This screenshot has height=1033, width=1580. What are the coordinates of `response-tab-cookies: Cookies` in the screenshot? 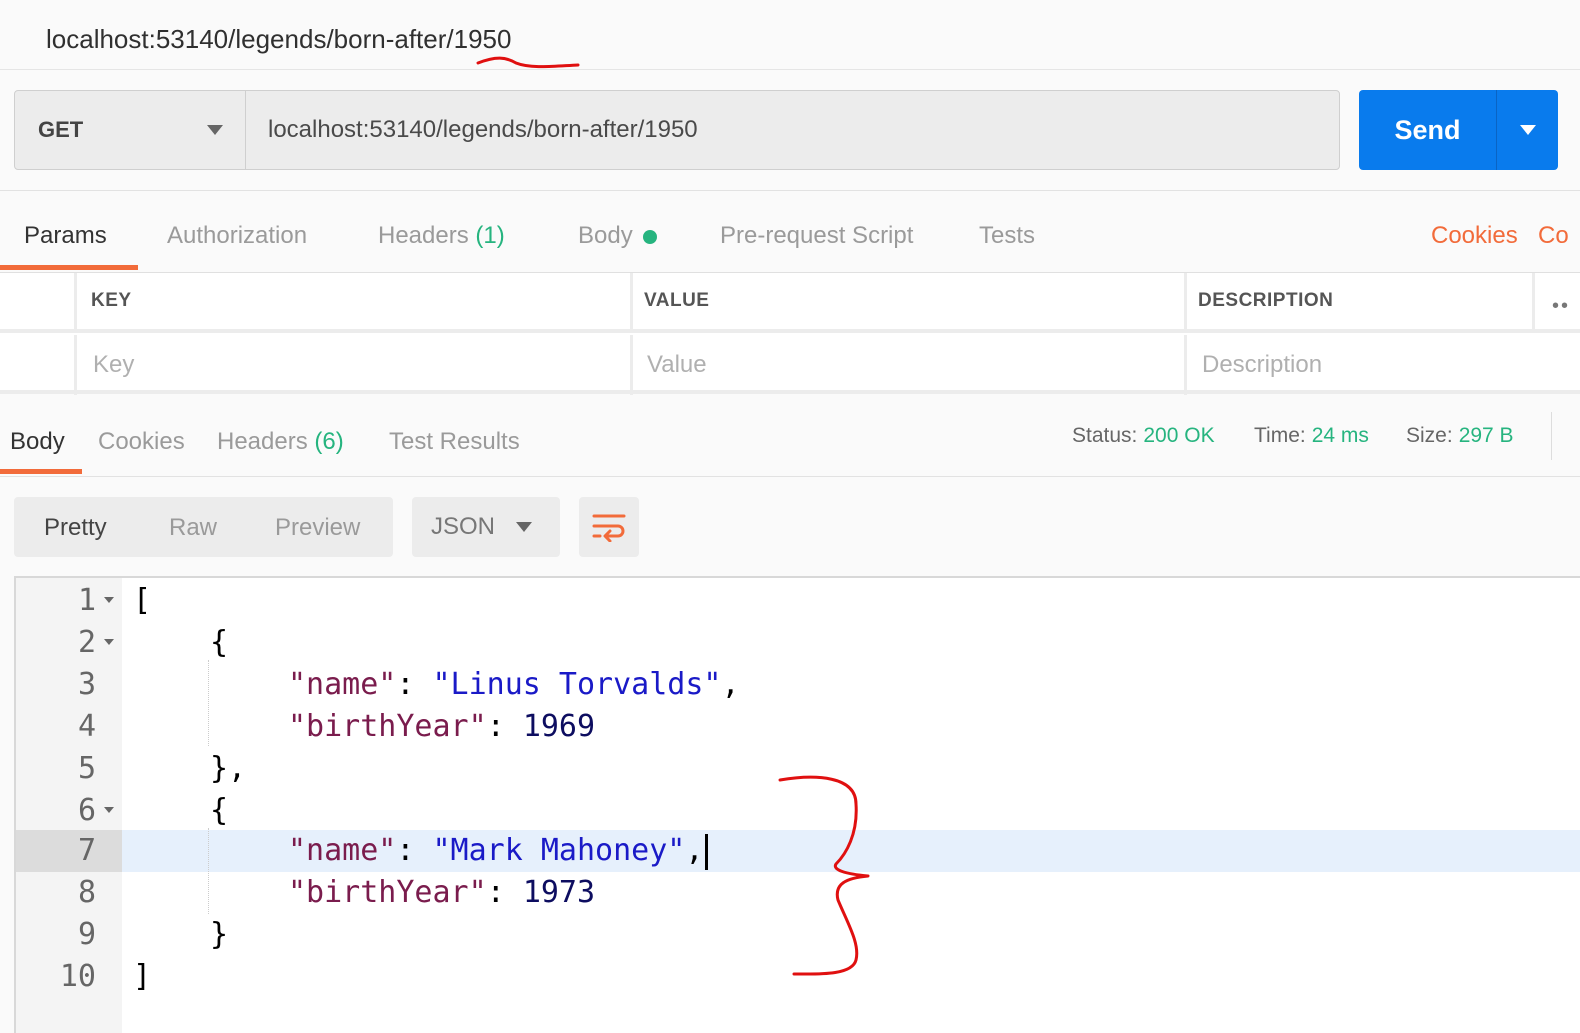 It's located at (141, 442).